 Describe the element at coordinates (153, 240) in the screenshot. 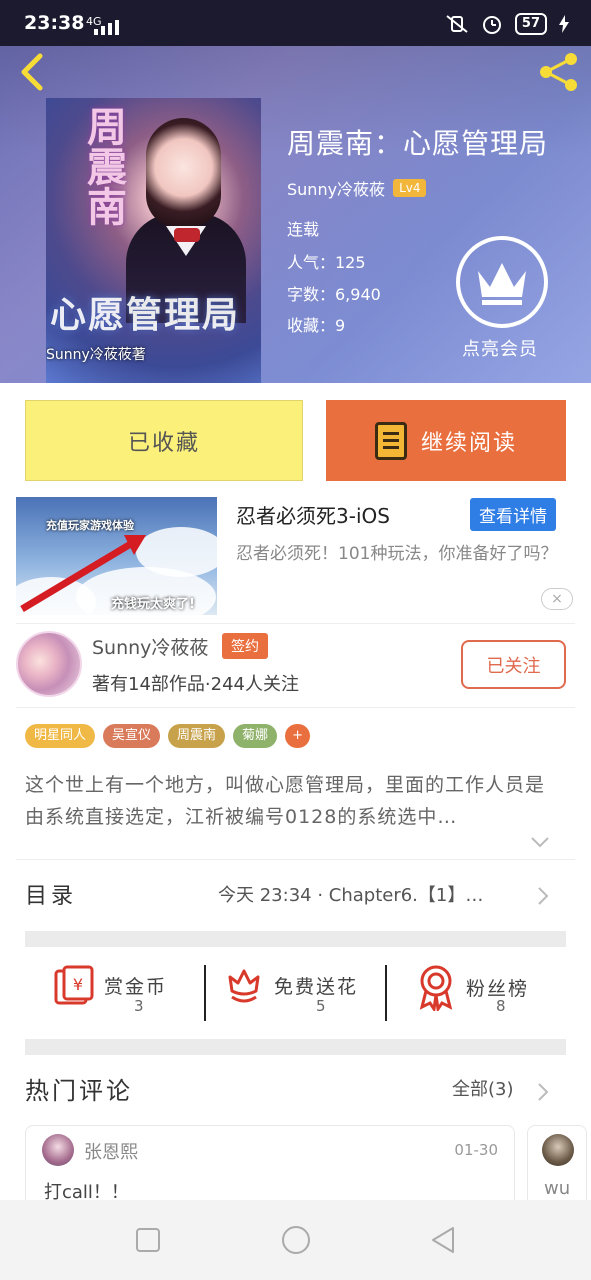

I see `book-cover: 周震南 心愿管理局 Sunny冷莜莜著` at that location.